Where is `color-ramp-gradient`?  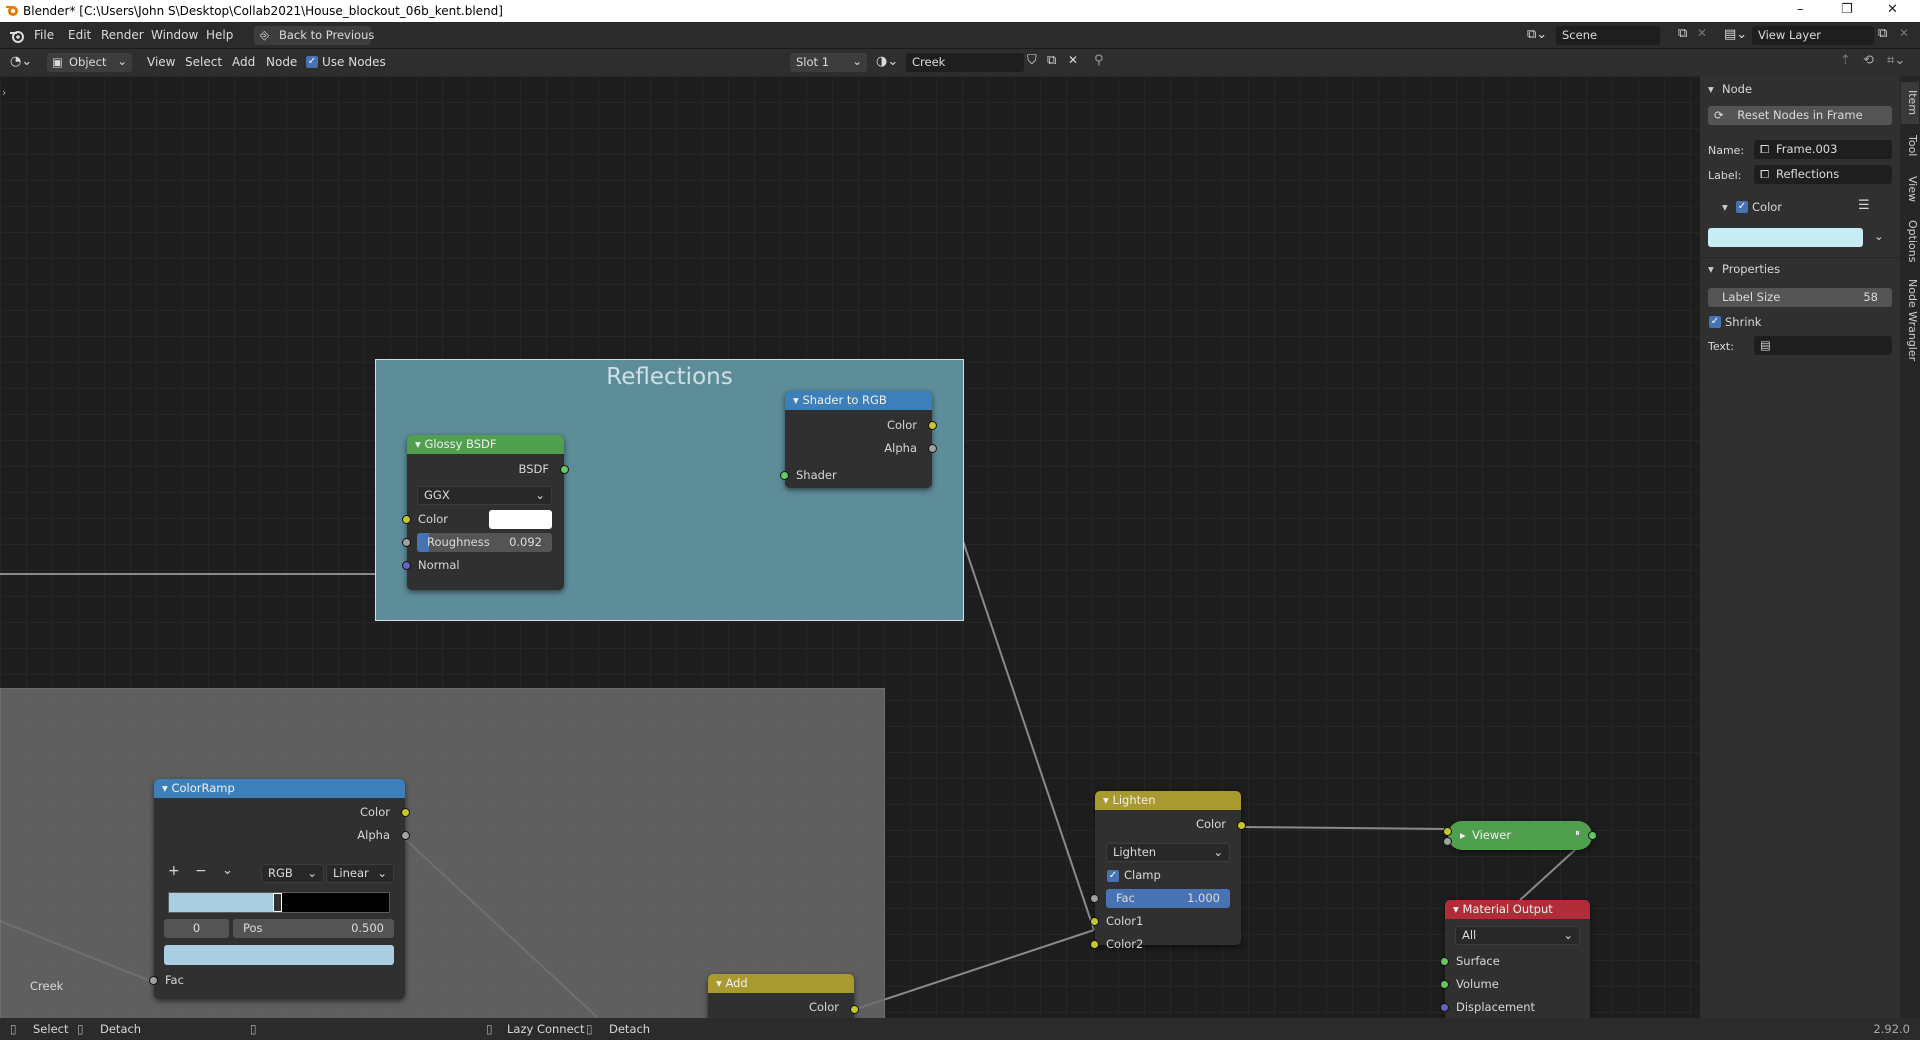
color-ramp-gradient is located at coordinates (279, 902).